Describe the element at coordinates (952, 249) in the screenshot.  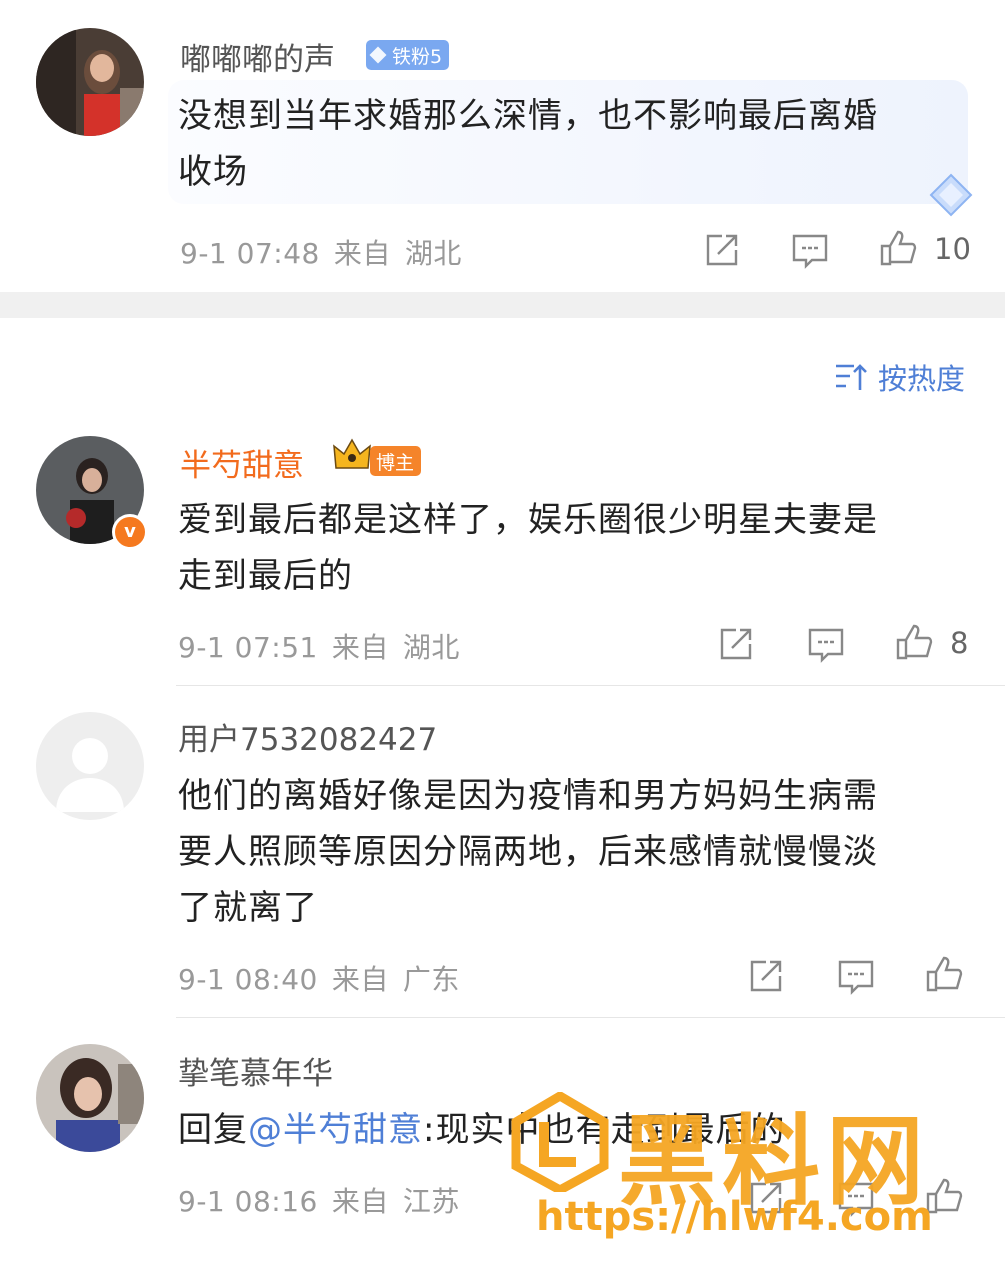
I see `like-count: 10` at that location.